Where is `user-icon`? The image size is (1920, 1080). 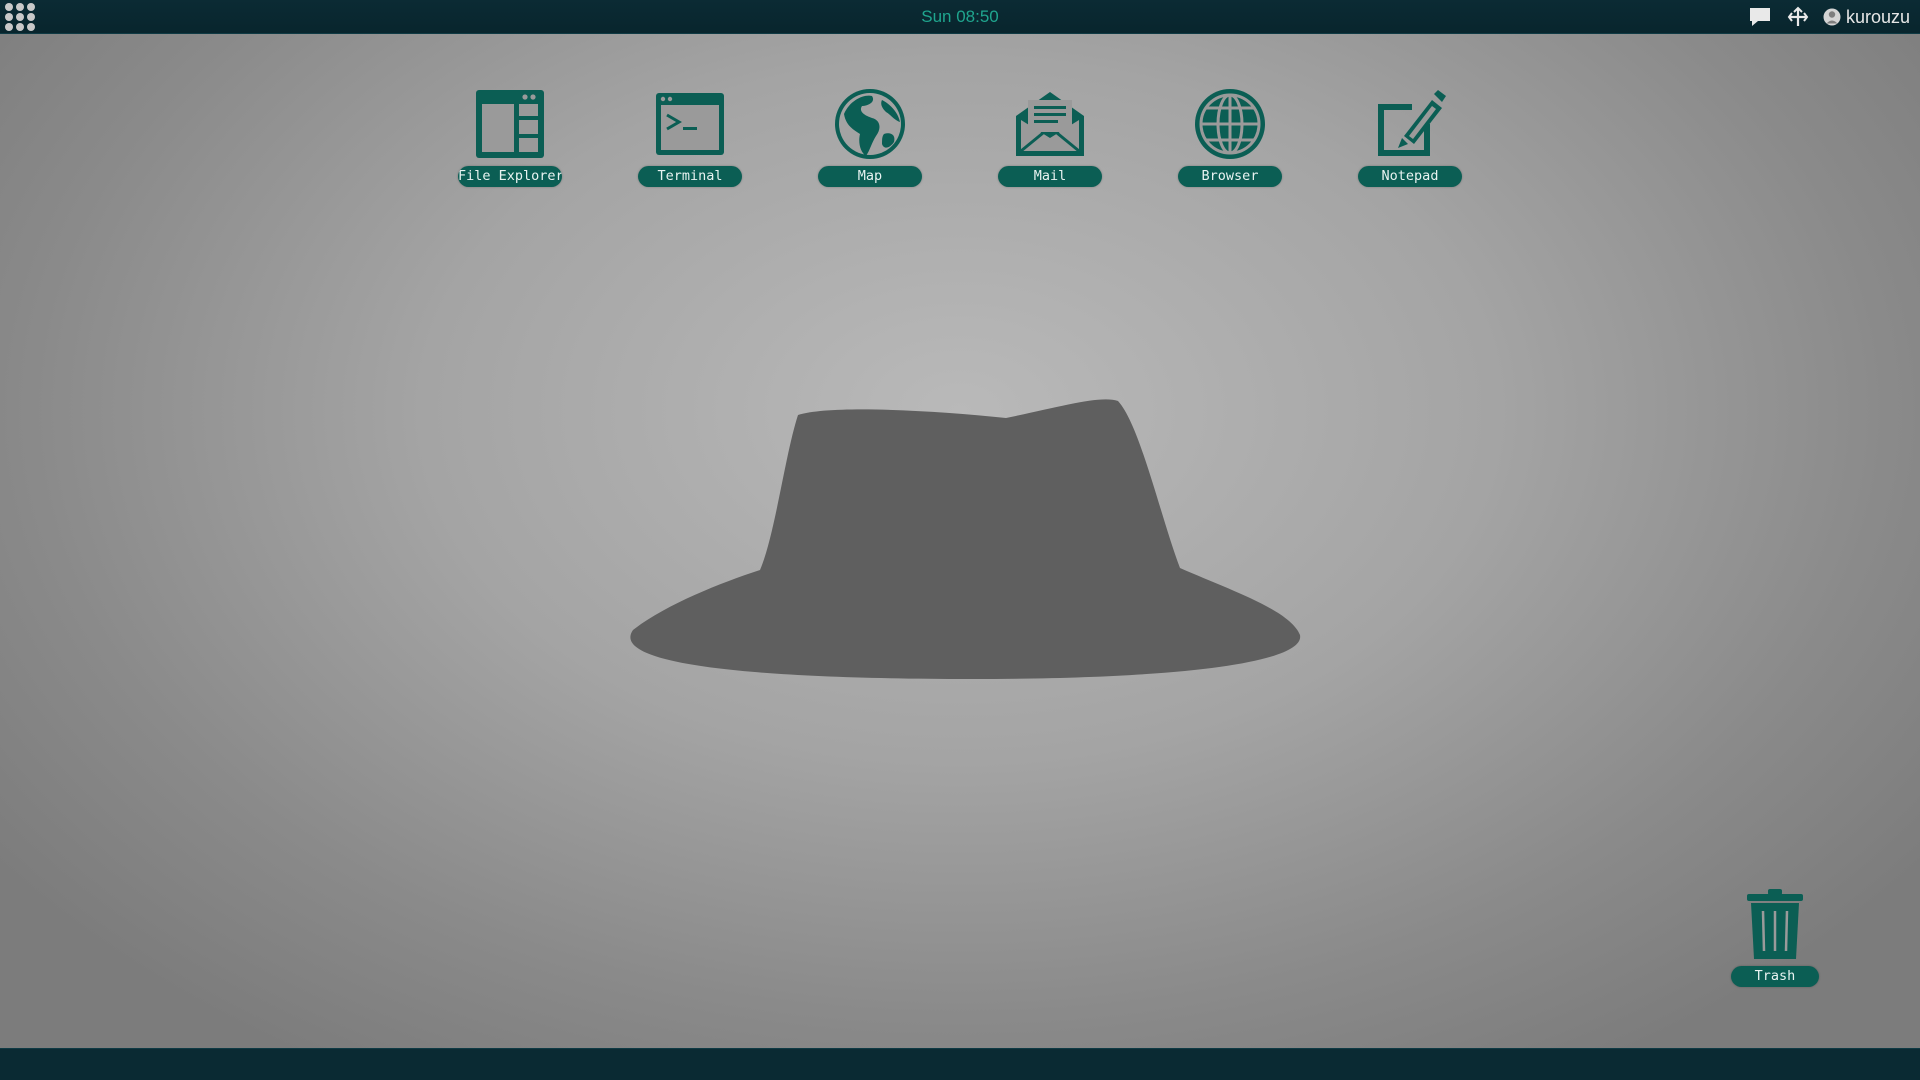 user-icon is located at coordinates (1832, 17).